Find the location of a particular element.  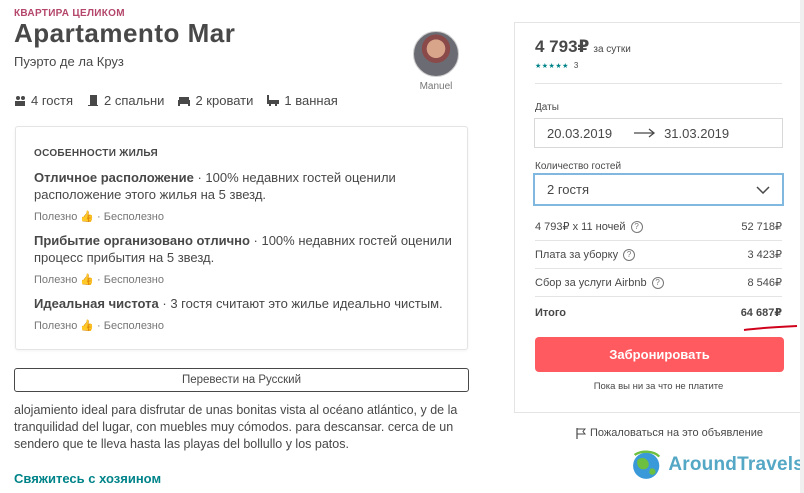

spec-bedrooms-label: 2 спальни is located at coordinates (134, 100).